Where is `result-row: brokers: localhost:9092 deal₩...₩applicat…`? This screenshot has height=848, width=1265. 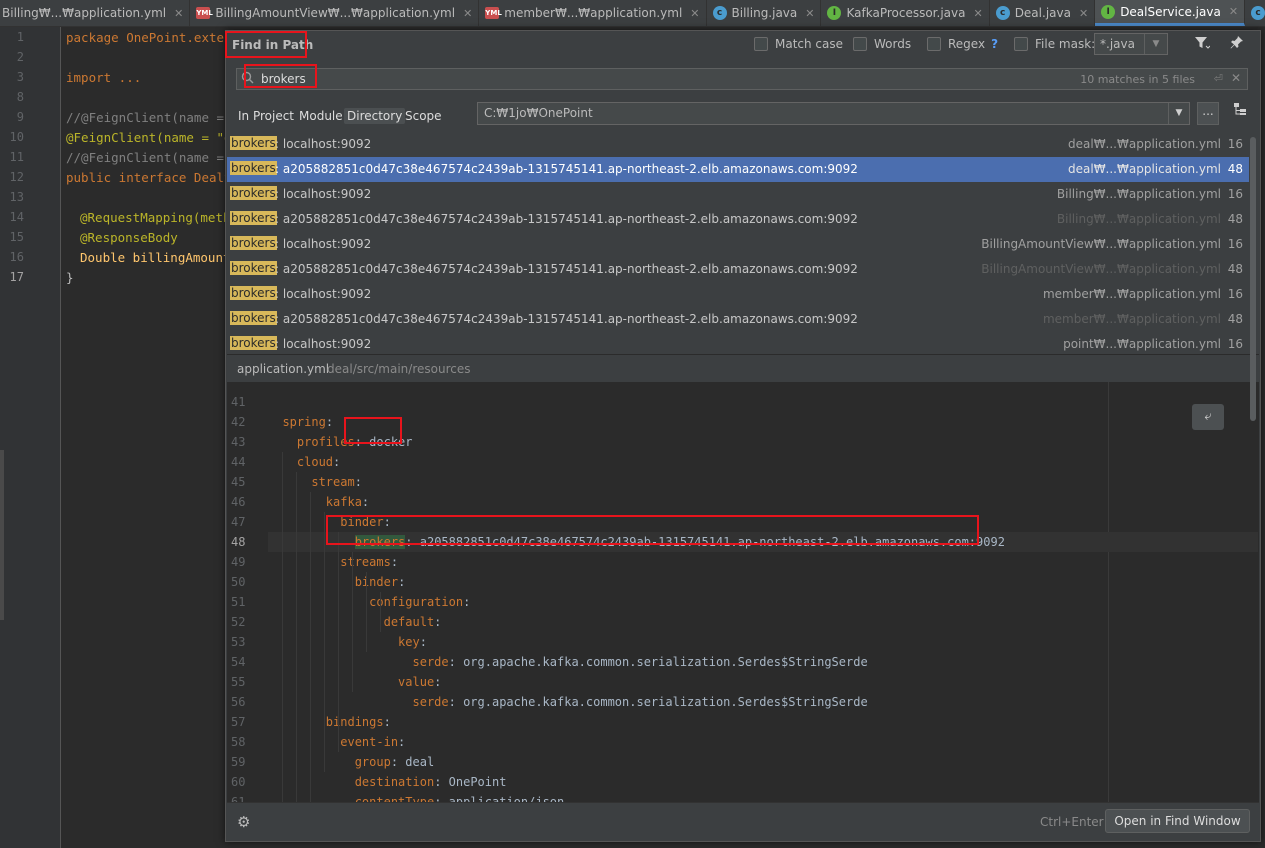
result-row: brokers: localhost:9092 deal₩...₩applicat… is located at coordinates (738, 144).